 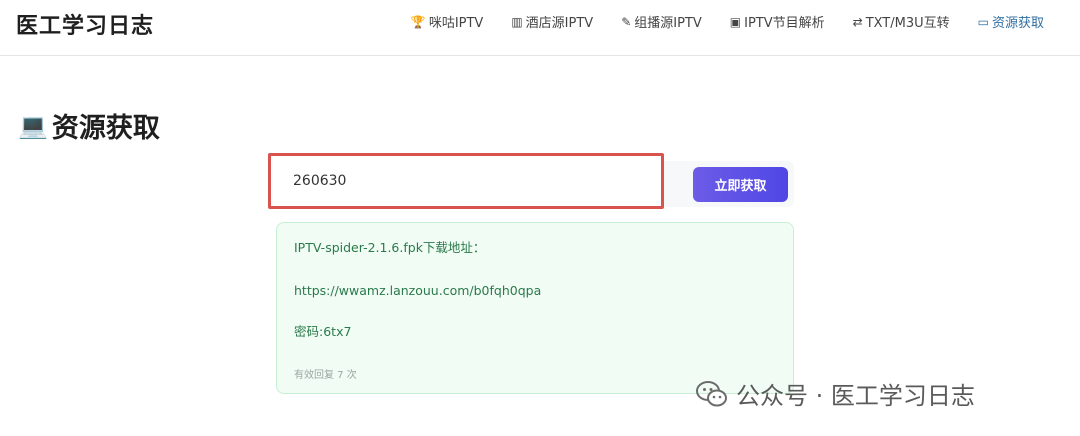 I want to click on download-title: IPTV-spider-2.1.6.fpk下载地址：, so click(x=390, y=247).